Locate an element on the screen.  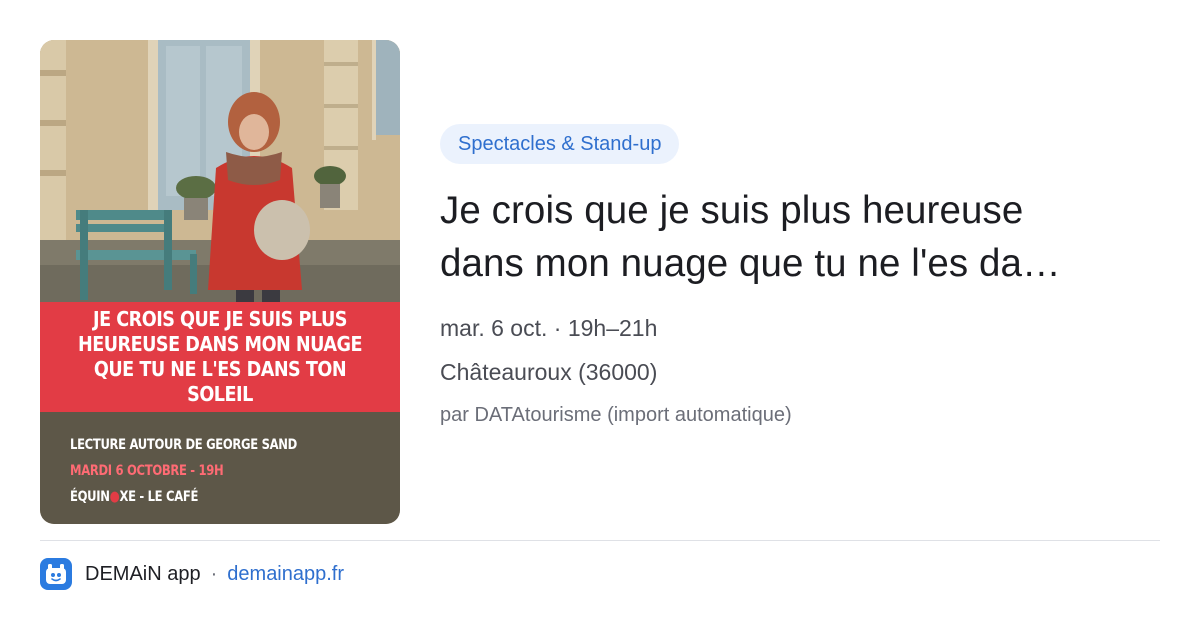
poster-venue-part-2: XE - LE CAFÉ is located at coordinates (159, 497).